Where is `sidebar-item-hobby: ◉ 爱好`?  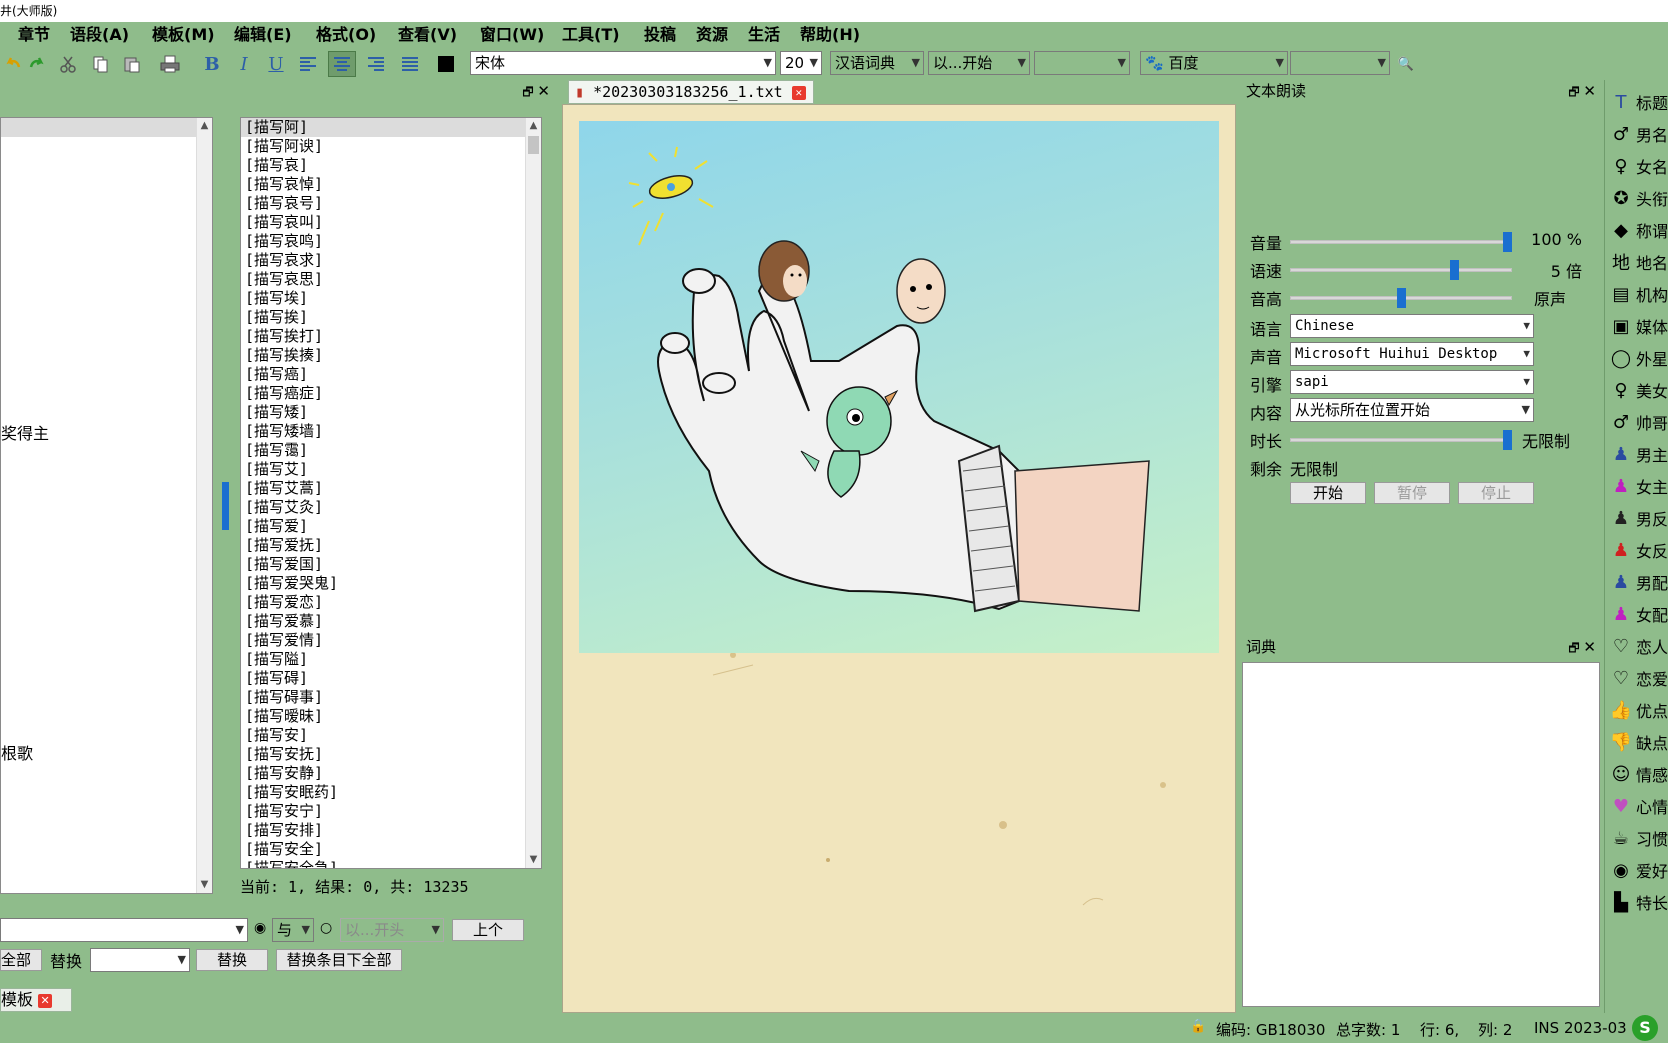 sidebar-item-hobby: ◉ 爱好 is located at coordinates (1638, 870).